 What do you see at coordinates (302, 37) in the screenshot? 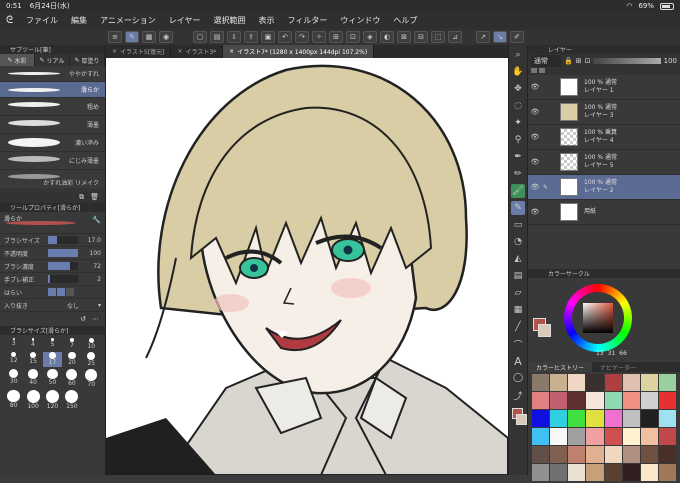
I see `redo-icon: ↷` at bounding box center [302, 37].